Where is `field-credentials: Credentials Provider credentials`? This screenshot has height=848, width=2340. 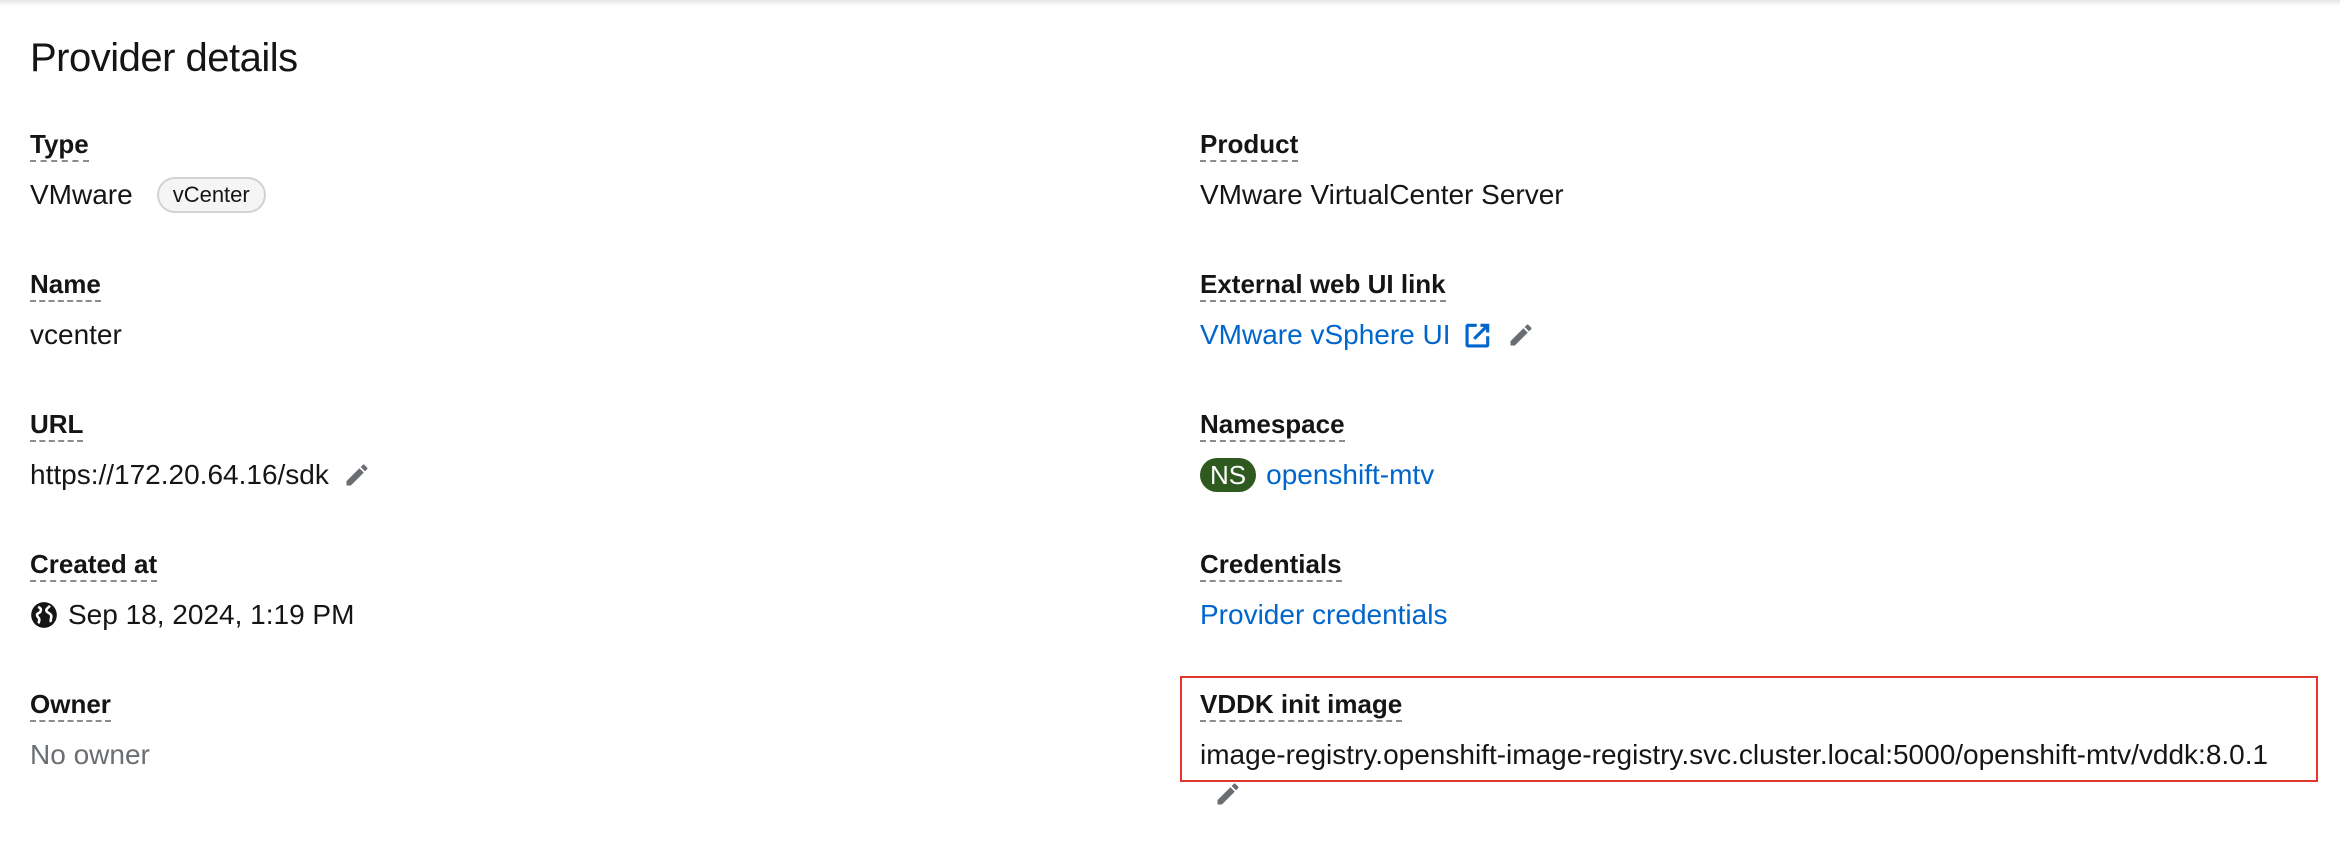 field-credentials: Credentials Provider credentials is located at coordinates (1323, 591).